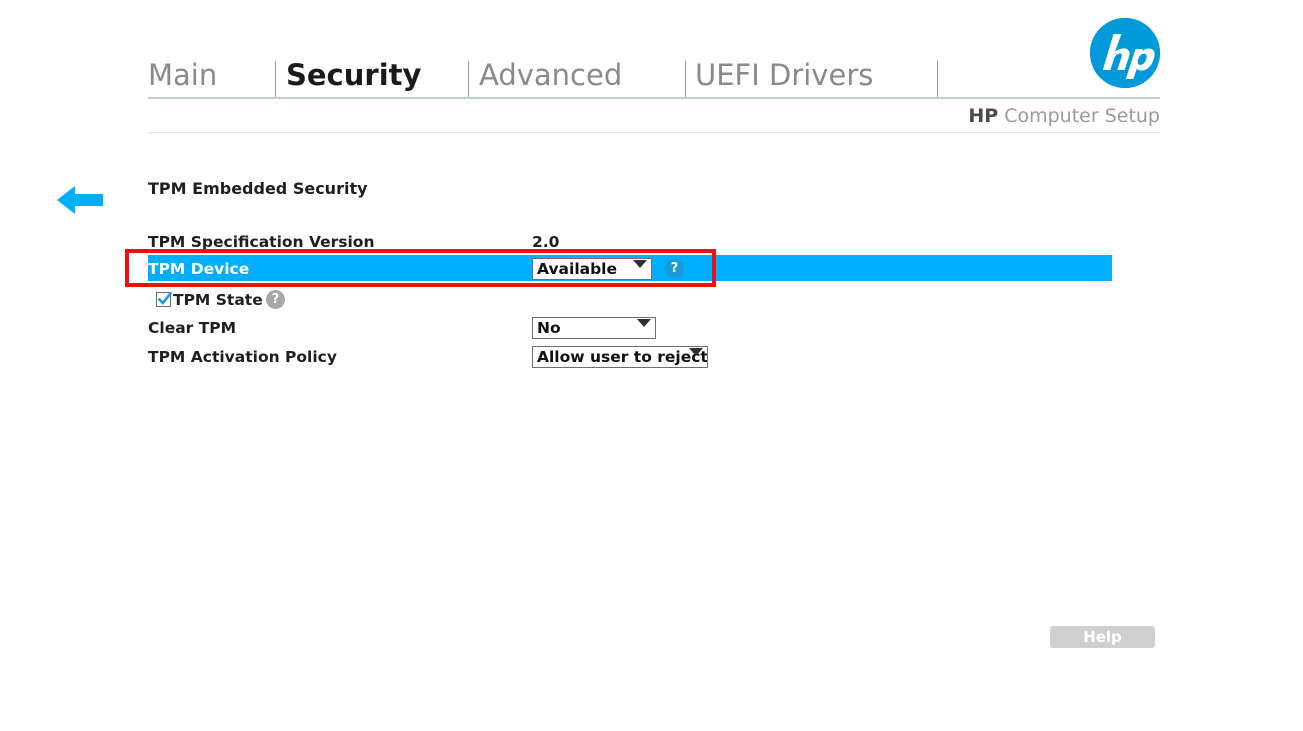  I want to click on tab-main: Main, so click(182, 77).